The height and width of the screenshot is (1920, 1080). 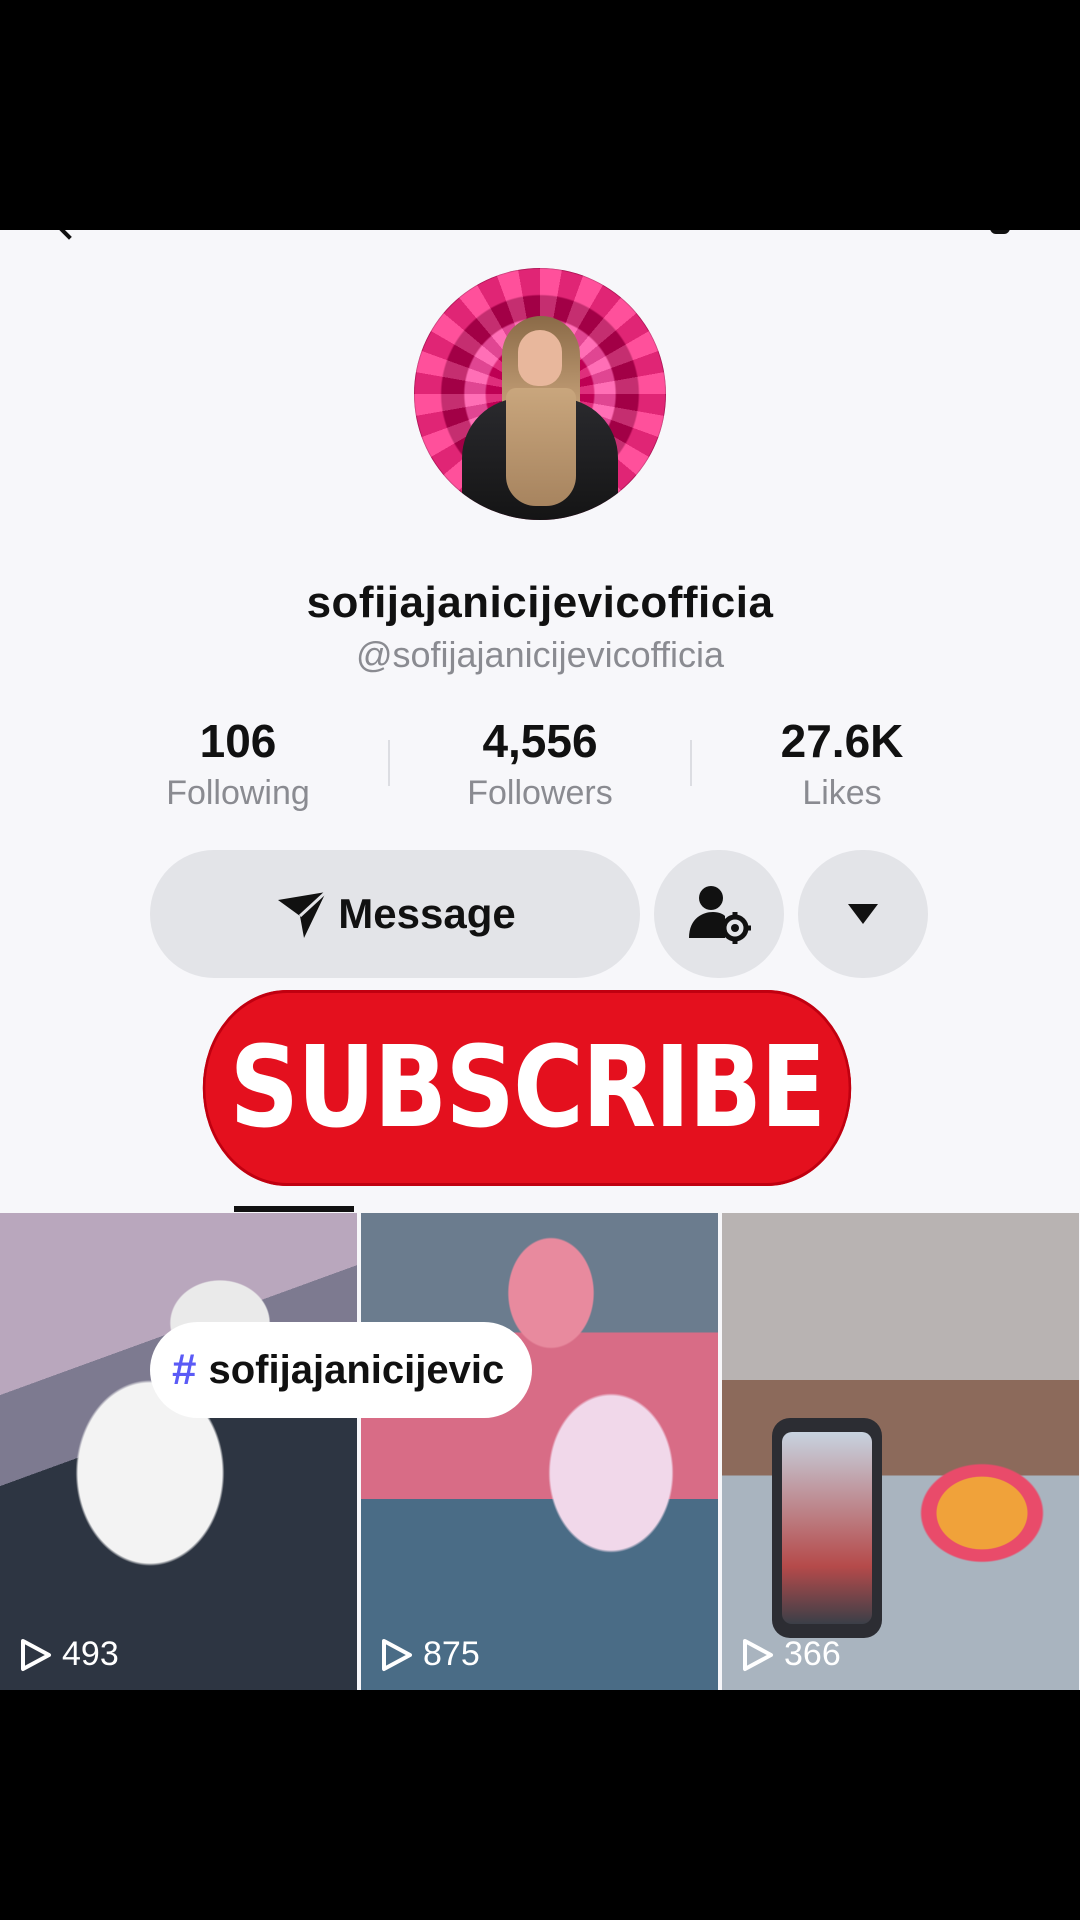 I want to click on view-count-value: 366, so click(x=812, y=1654).